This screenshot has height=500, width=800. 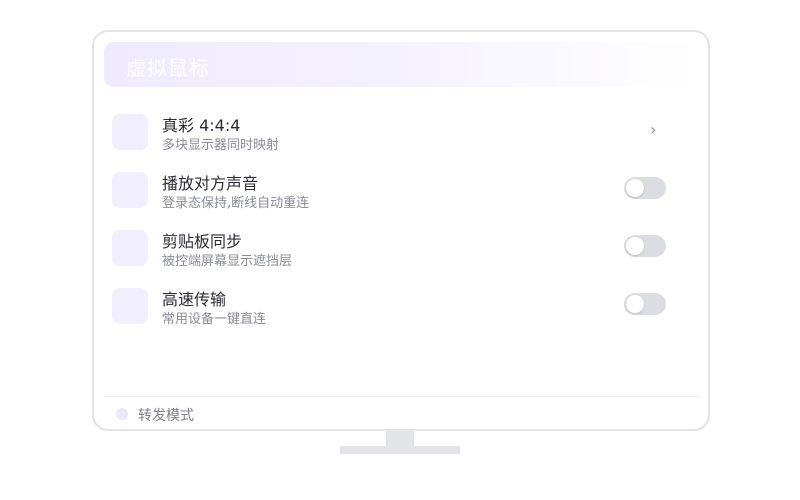 I want to click on monitor-stand-neck, so click(x=400, y=439).